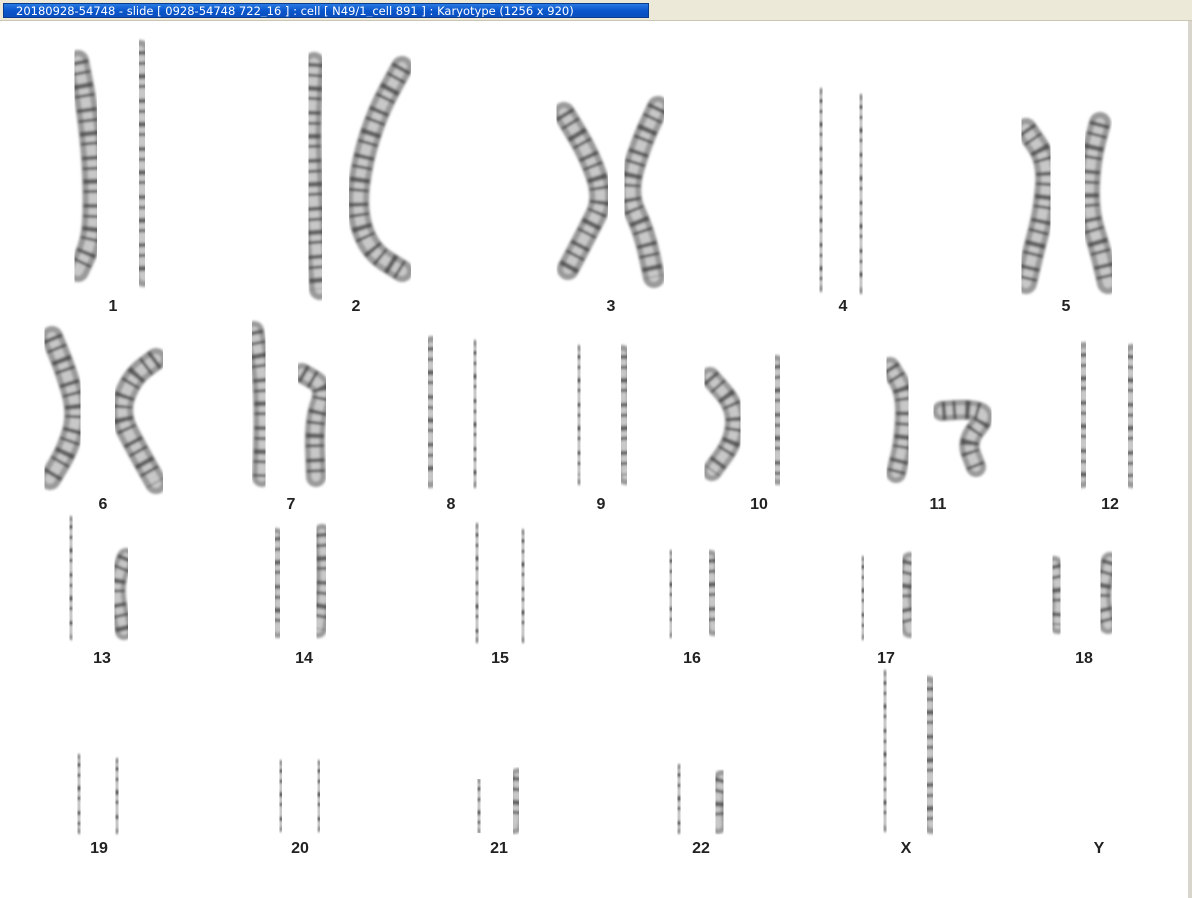  Describe the element at coordinates (906, 848) in the screenshot. I see `chromosome-label-x: X` at that location.